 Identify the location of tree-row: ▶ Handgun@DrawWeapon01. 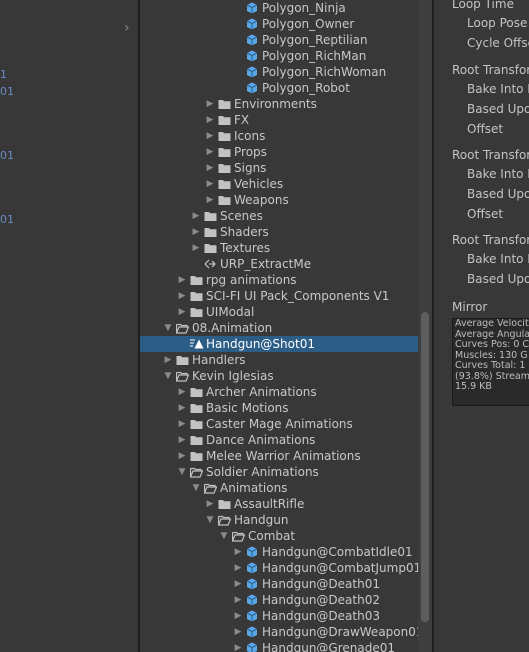
(279, 632).